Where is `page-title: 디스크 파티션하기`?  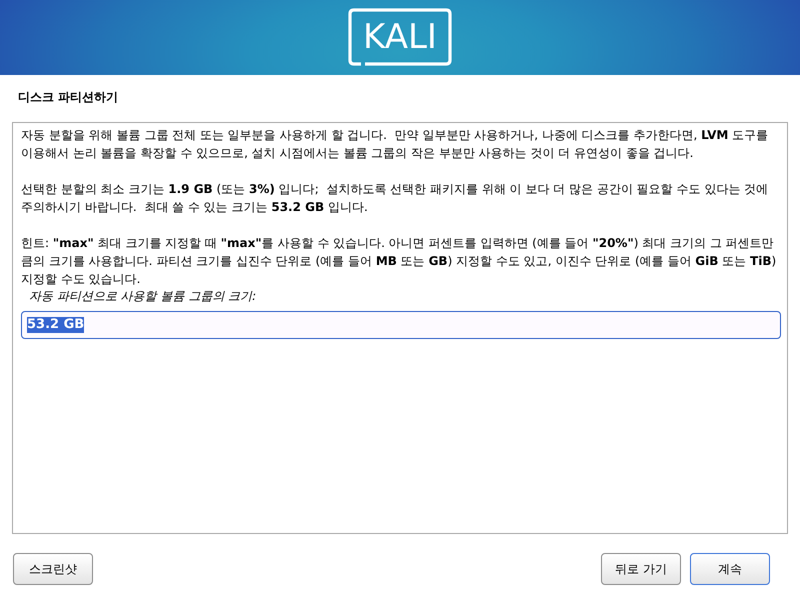
page-title: 디스크 파티션하기 is located at coordinates (68, 97).